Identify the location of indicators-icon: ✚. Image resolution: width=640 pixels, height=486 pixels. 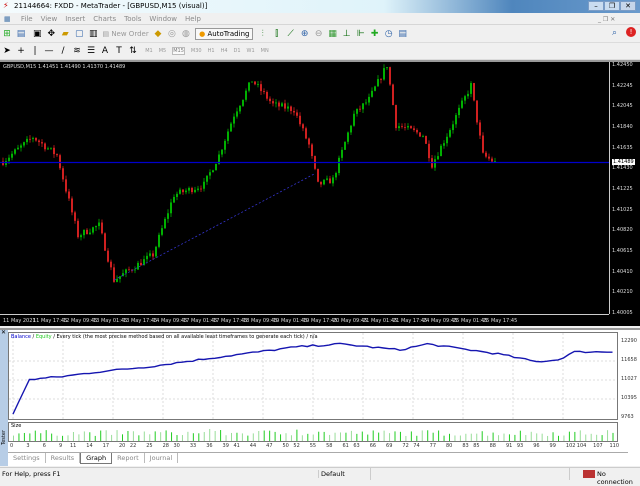
(375, 34).